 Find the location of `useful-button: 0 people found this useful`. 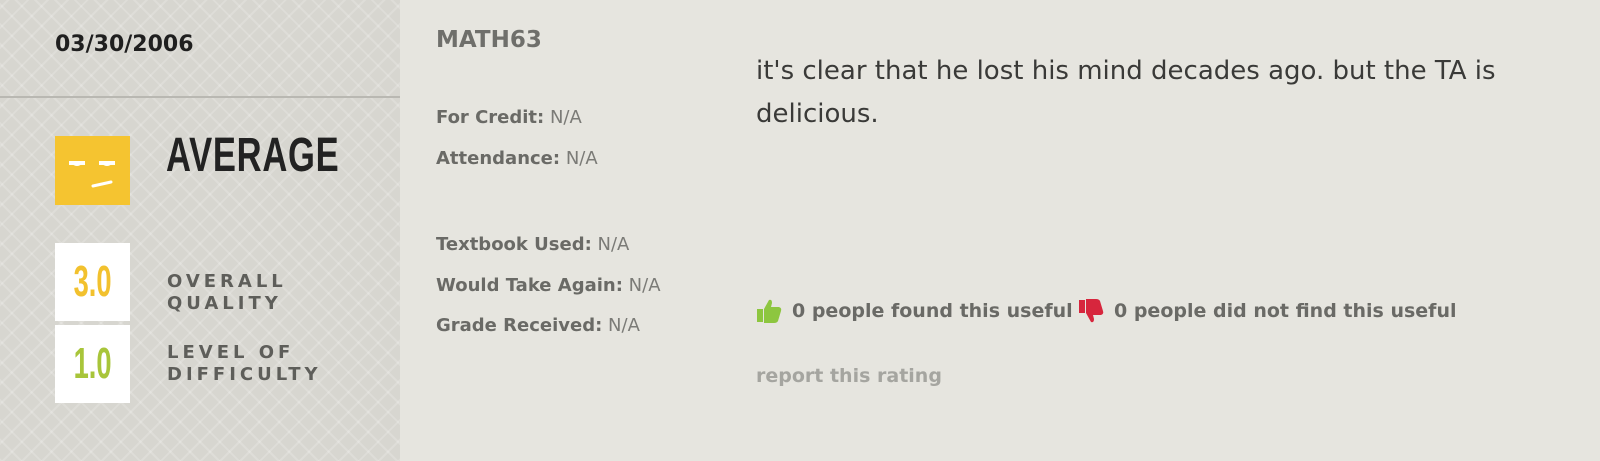

useful-button: 0 people found this useful is located at coordinates (914, 311).